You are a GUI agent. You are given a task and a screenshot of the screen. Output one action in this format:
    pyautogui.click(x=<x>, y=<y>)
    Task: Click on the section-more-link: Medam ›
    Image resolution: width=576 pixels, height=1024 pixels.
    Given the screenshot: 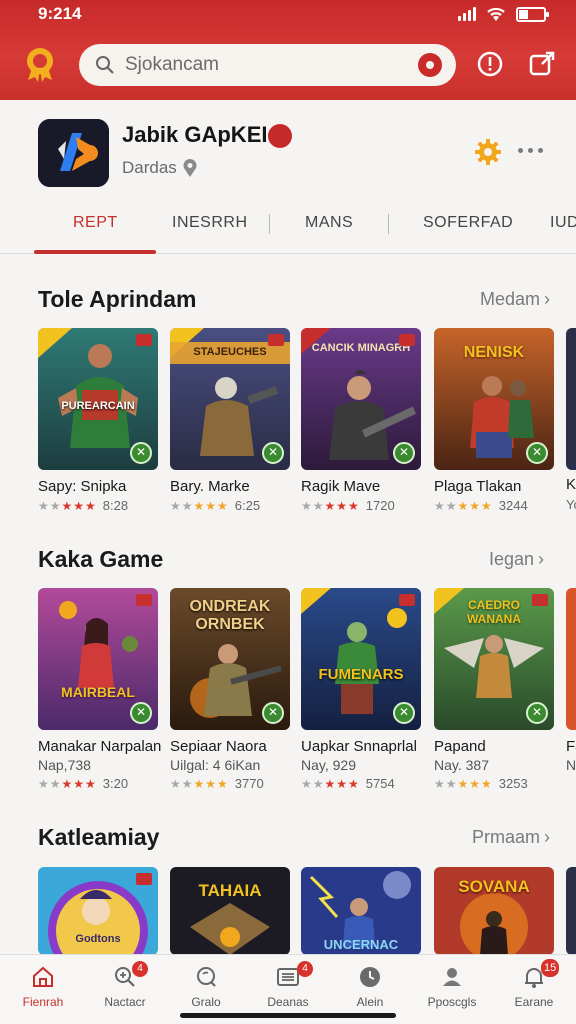 What is the action you would take?
    pyautogui.click(x=515, y=299)
    